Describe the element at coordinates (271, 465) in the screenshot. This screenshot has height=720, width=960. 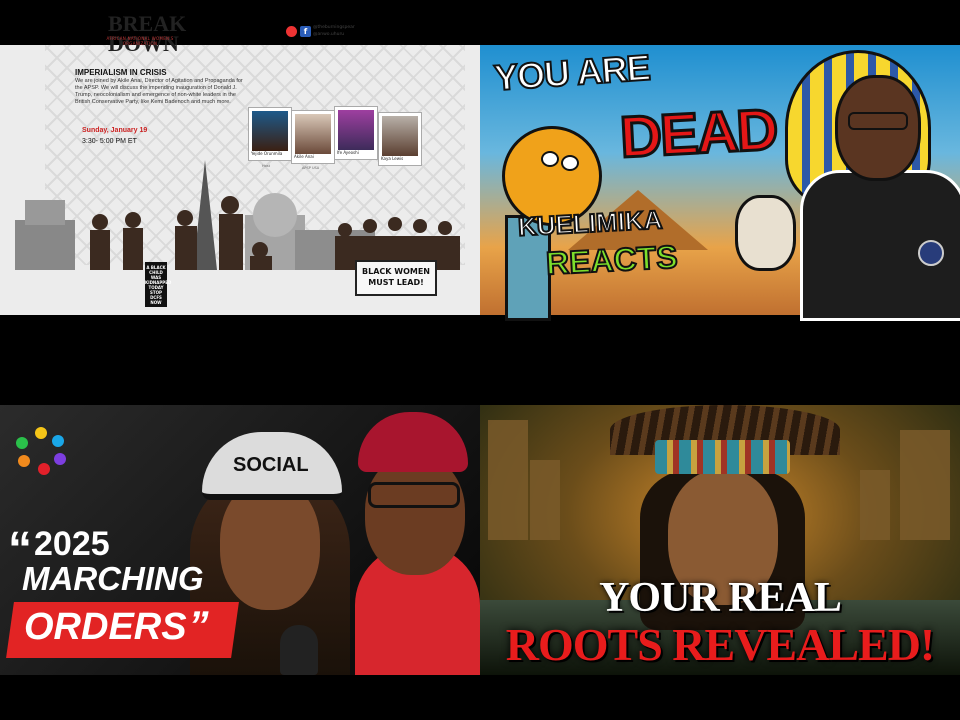
I see `cap-text: SOCIAL` at that location.